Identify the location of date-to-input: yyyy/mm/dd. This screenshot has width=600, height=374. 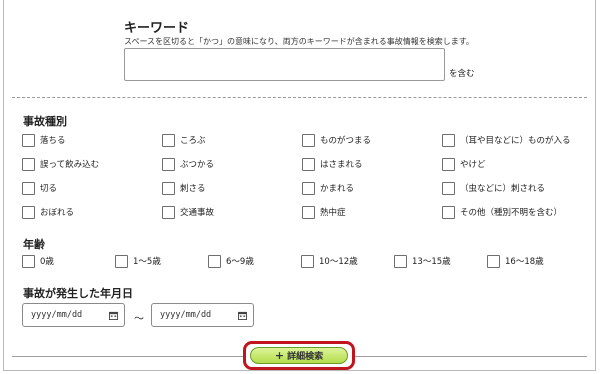
(202, 315).